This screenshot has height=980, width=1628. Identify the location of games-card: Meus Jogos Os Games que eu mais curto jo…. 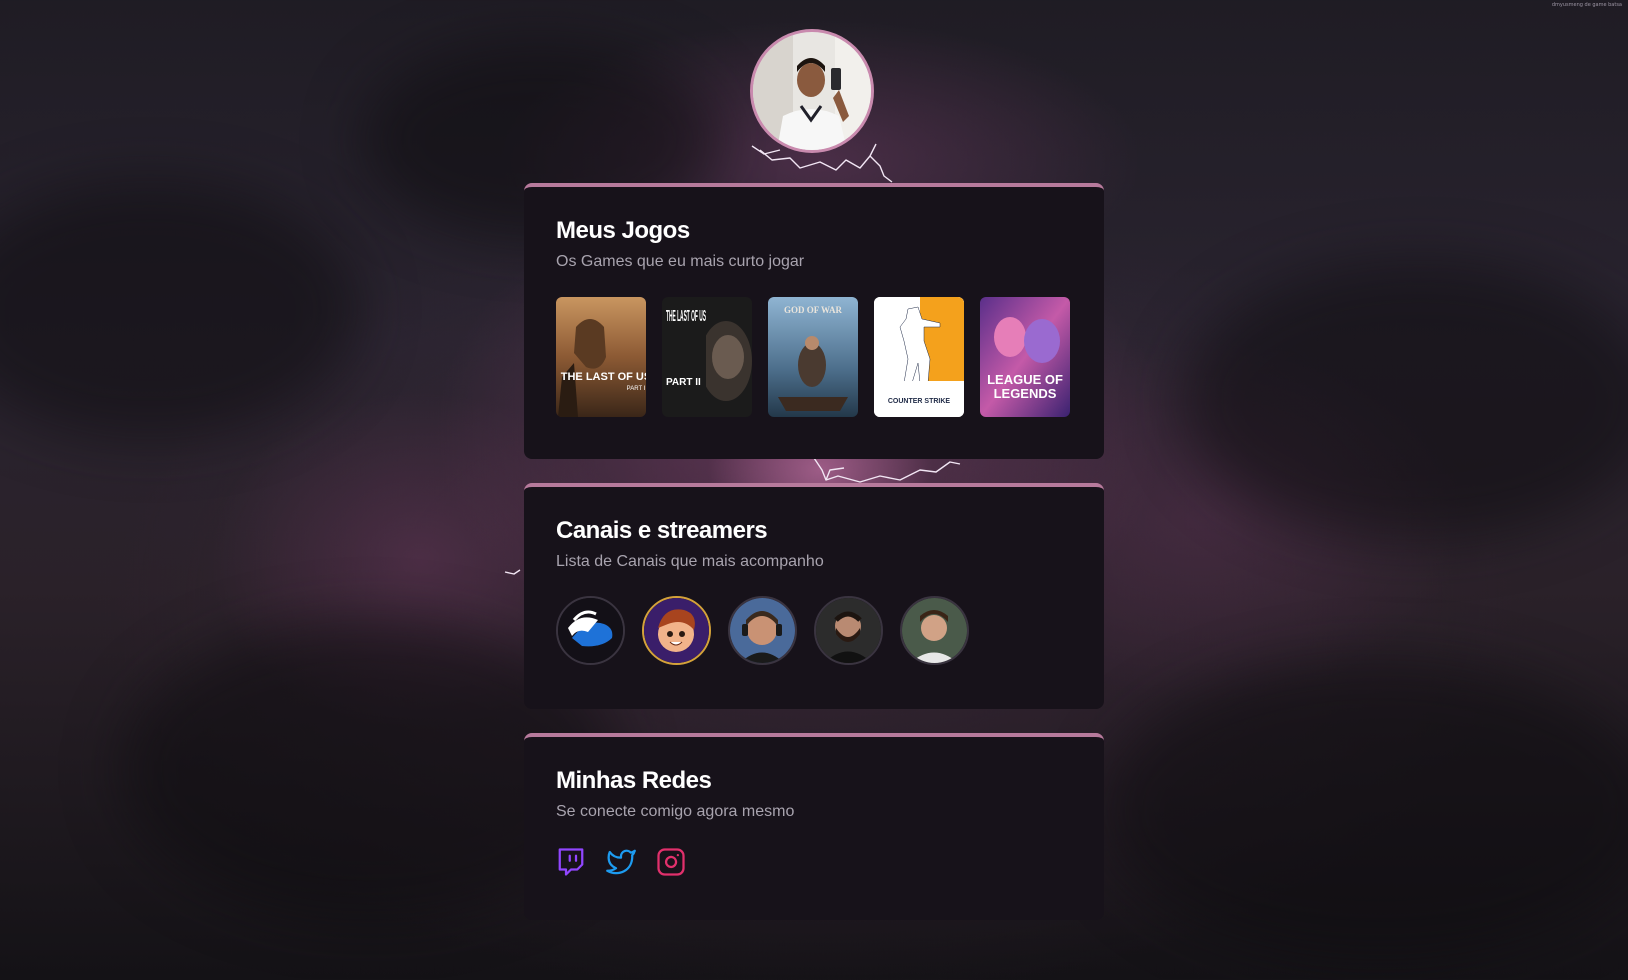
(814, 321).